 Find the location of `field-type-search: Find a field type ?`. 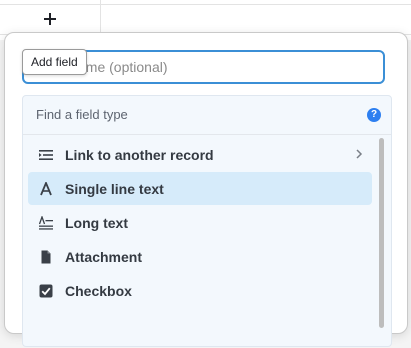

field-type-search: Find a field type ? is located at coordinates (207, 115).